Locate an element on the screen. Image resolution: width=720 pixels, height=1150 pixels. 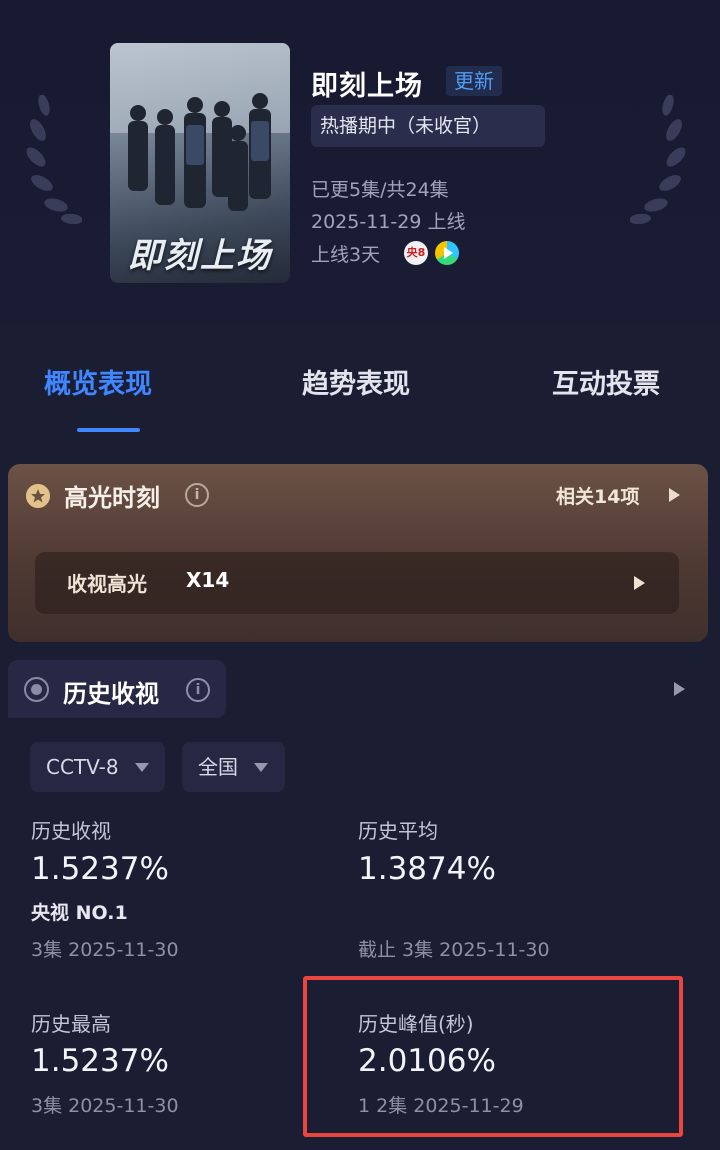
cctv8-icon: 央8 is located at coordinates (416, 253).